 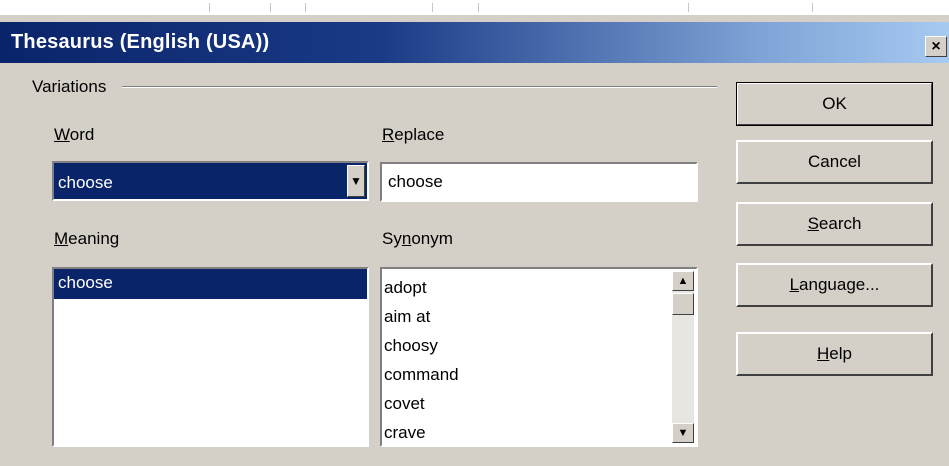 What do you see at coordinates (85, 182) in the screenshot?
I see `word-combobox-value: choose` at bounding box center [85, 182].